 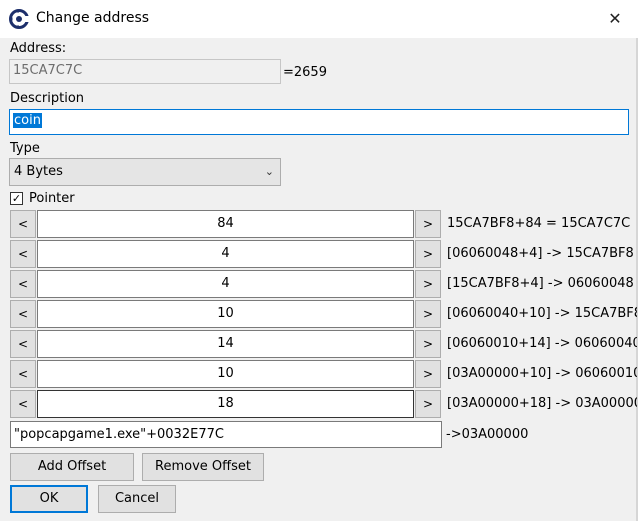 What do you see at coordinates (269, 171) in the screenshot?
I see `chevron-down-icon: ⌄` at bounding box center [269, 171].